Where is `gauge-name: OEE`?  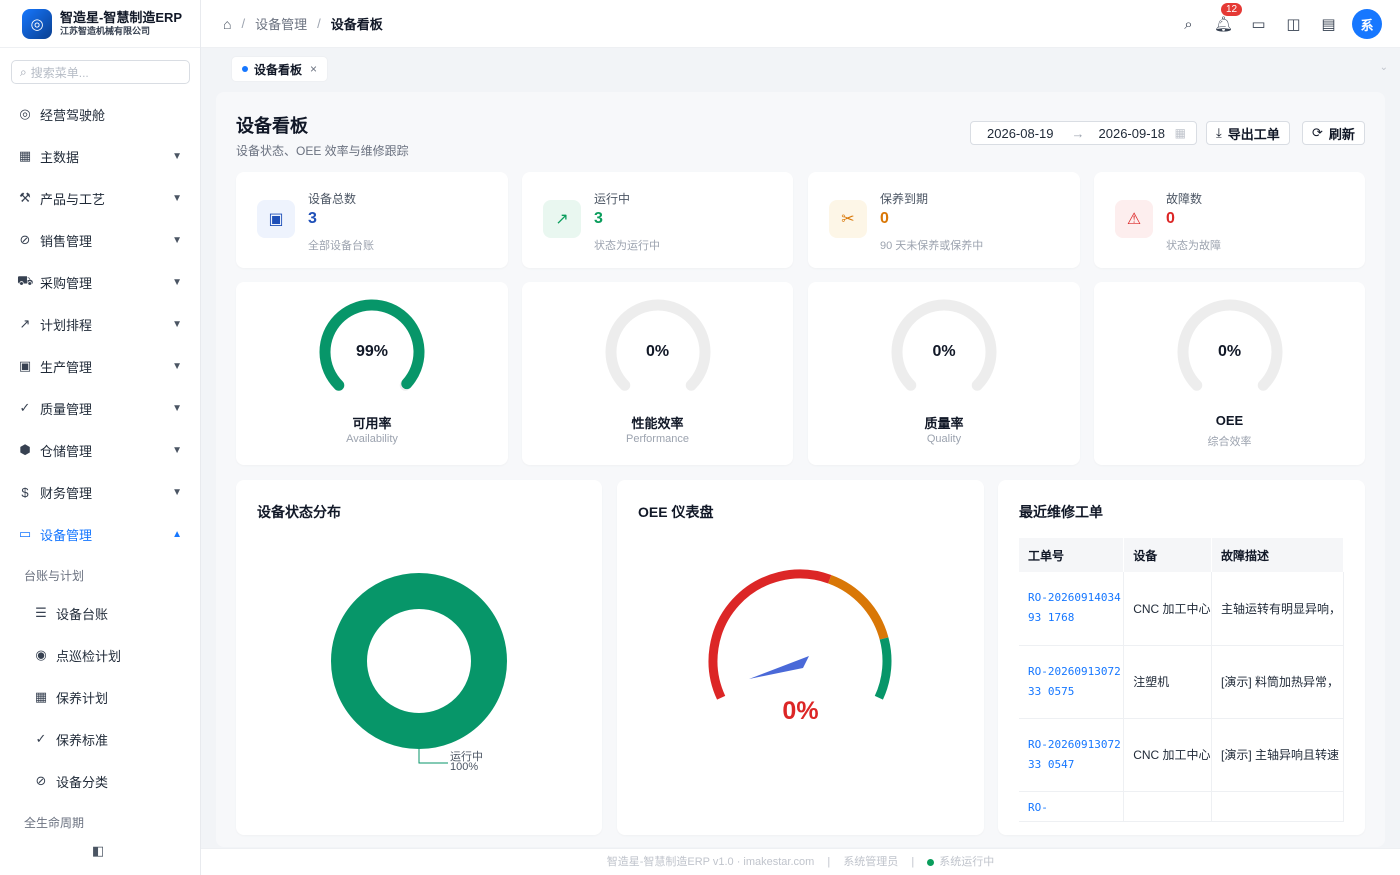
gauge-name: OEE is located at coordinates (1229, 420).